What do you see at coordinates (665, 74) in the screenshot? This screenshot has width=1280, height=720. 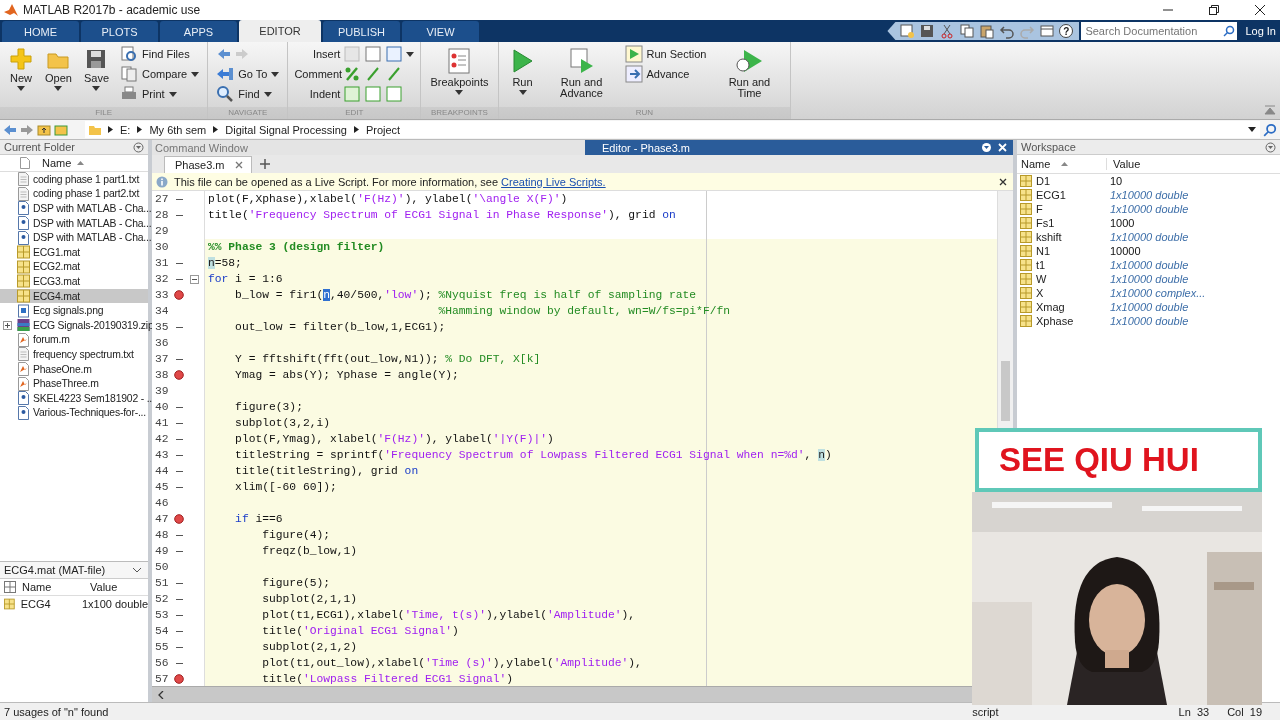 I see `ribbon-button: Advance` at bounding box center [665, 74].